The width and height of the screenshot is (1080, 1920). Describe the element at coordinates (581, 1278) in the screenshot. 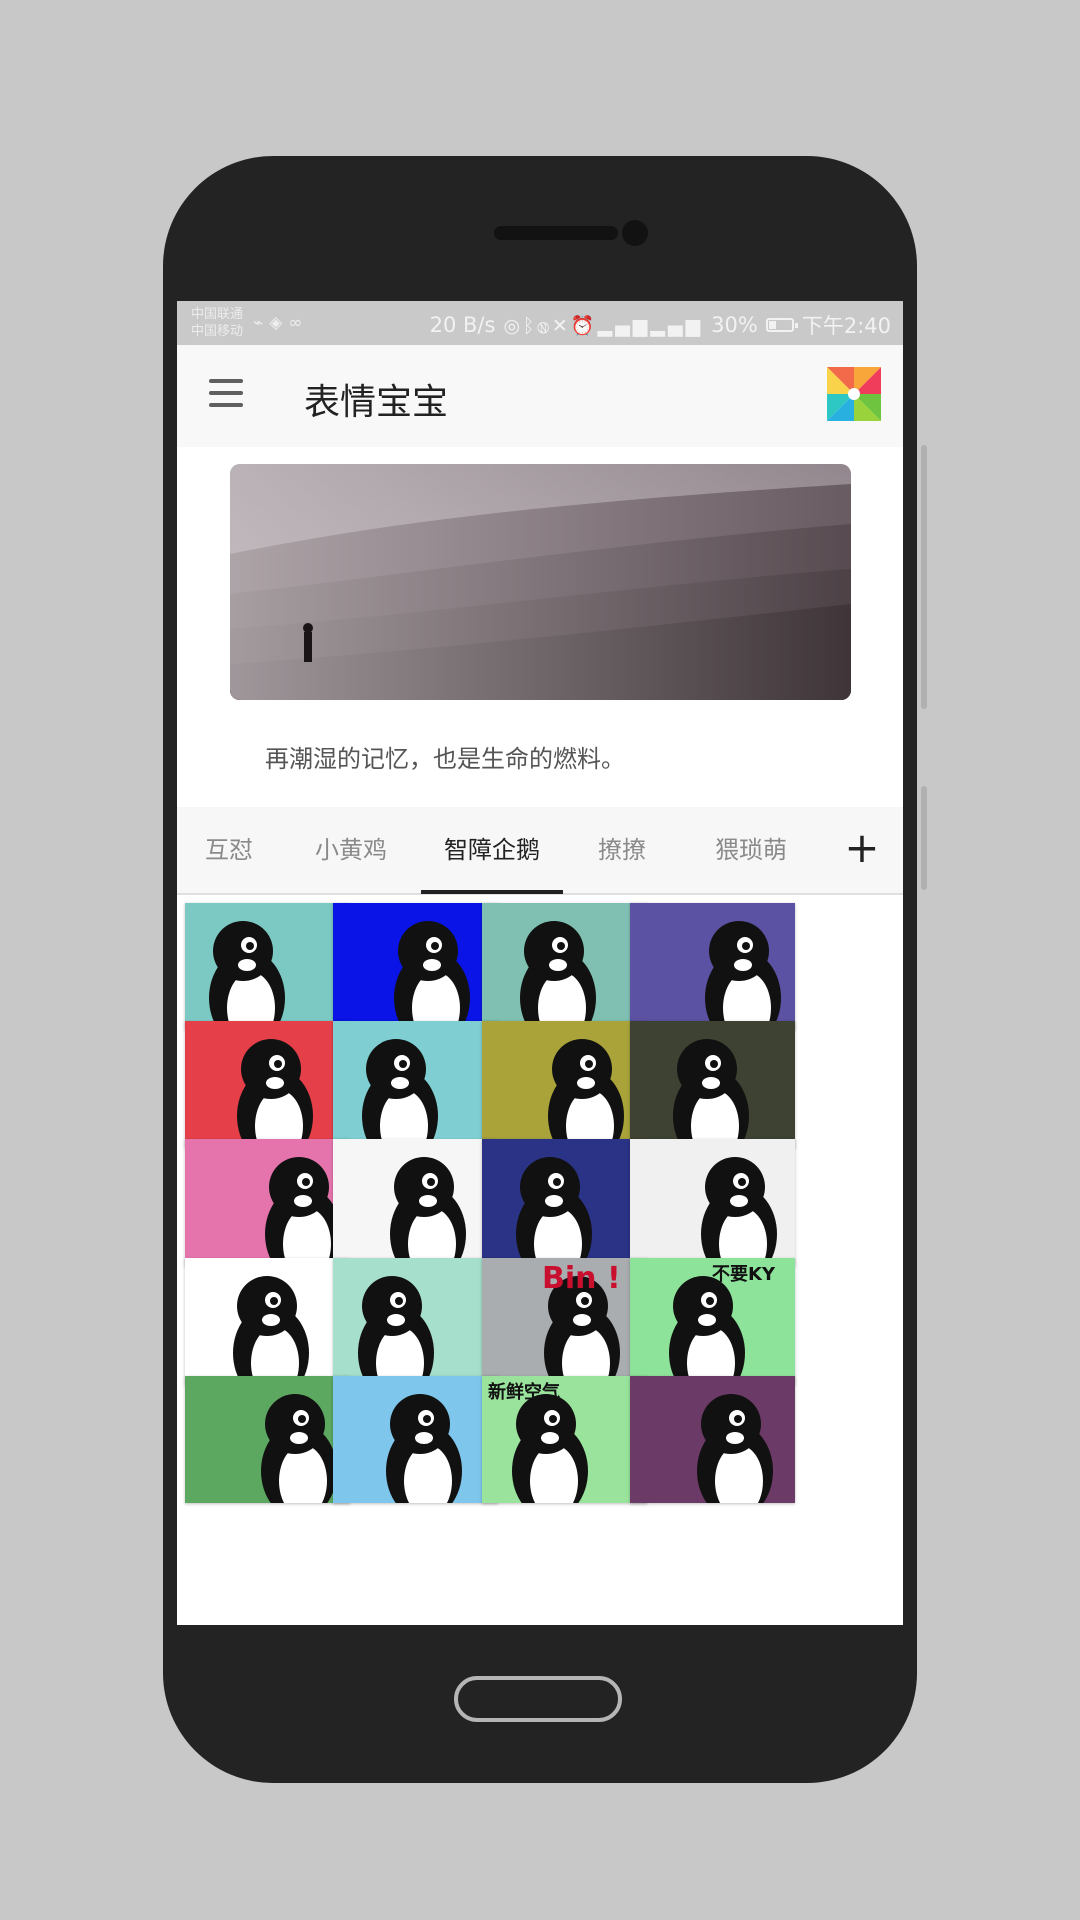

I see `sticker-caption: Bin !` at that location.